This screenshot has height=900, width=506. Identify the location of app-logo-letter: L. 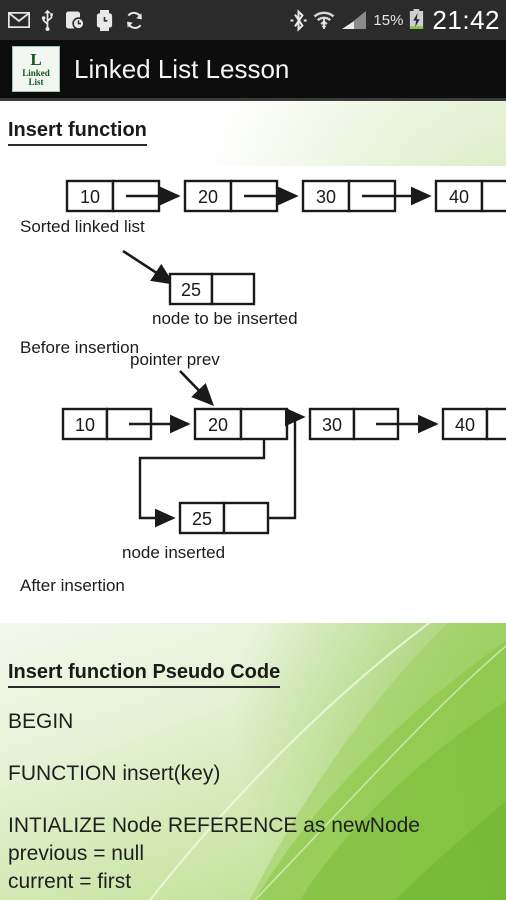
(36, 59).